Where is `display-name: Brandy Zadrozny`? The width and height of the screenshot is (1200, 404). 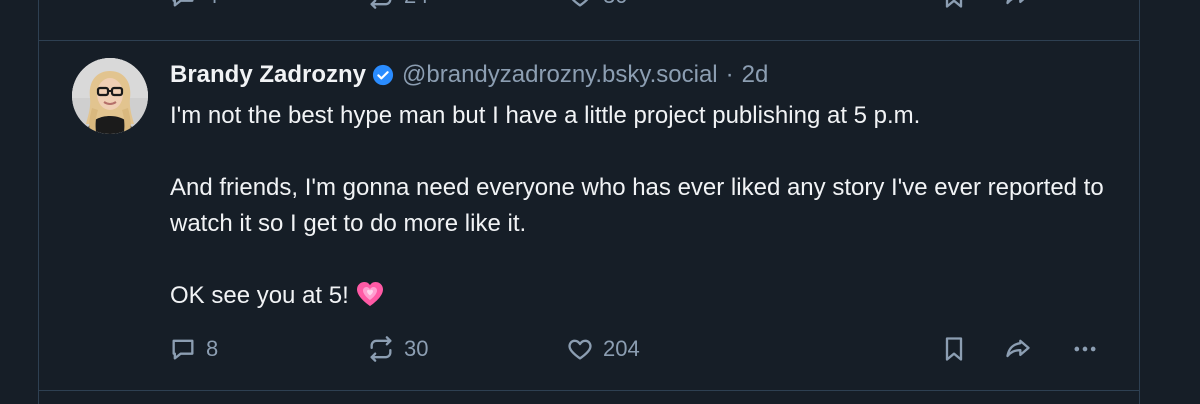
display-name: Brandy Zadrozny is located at coordinates (268, 75).